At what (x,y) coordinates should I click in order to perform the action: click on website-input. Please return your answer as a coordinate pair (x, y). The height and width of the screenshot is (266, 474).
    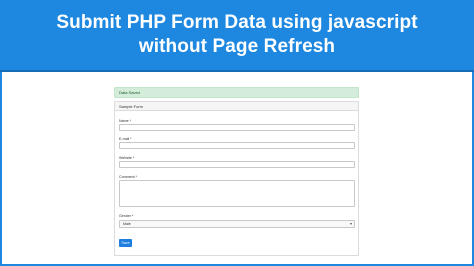
    Looking at the image, I should click on (237, 164).